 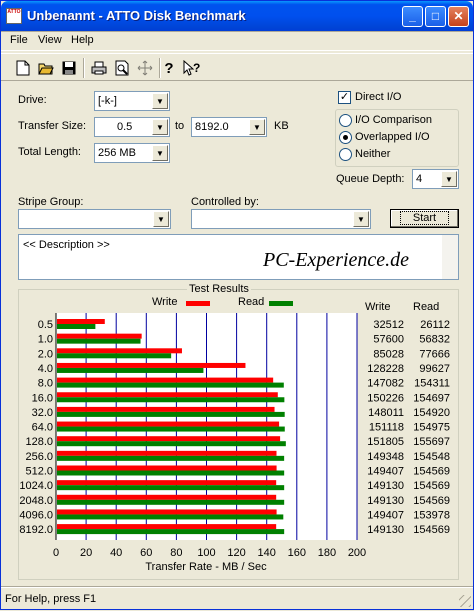 I want to click on description-scrollbar, so click(x=450, y=257).